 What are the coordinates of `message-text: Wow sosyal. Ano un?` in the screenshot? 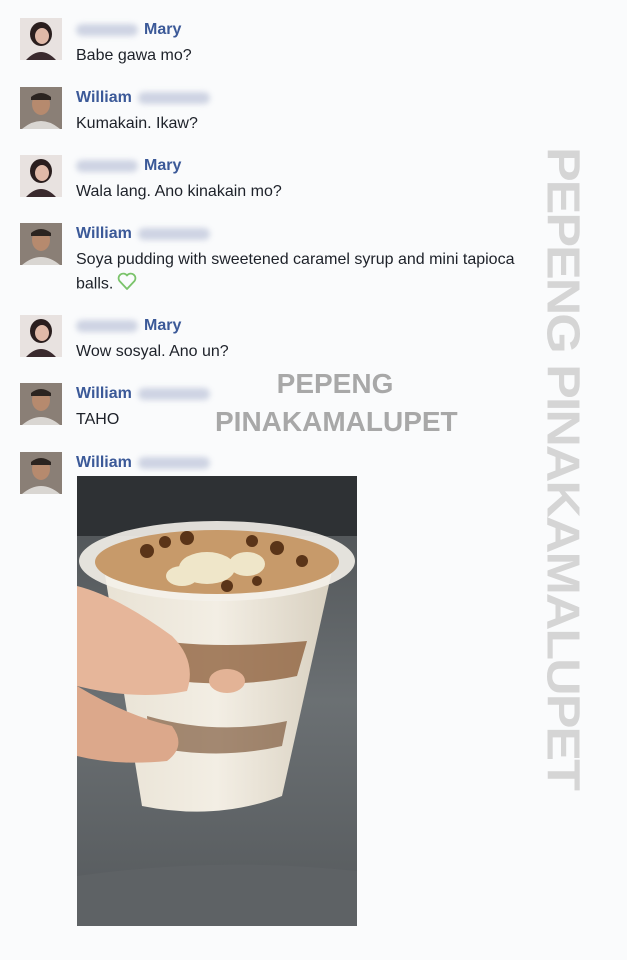 It's located at (152, 351).